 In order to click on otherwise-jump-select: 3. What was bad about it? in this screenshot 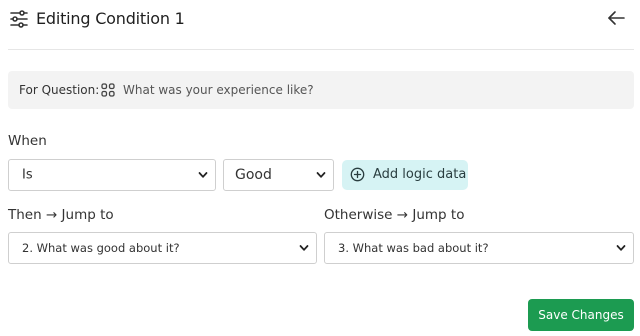, I will do `click(479, 248)`.